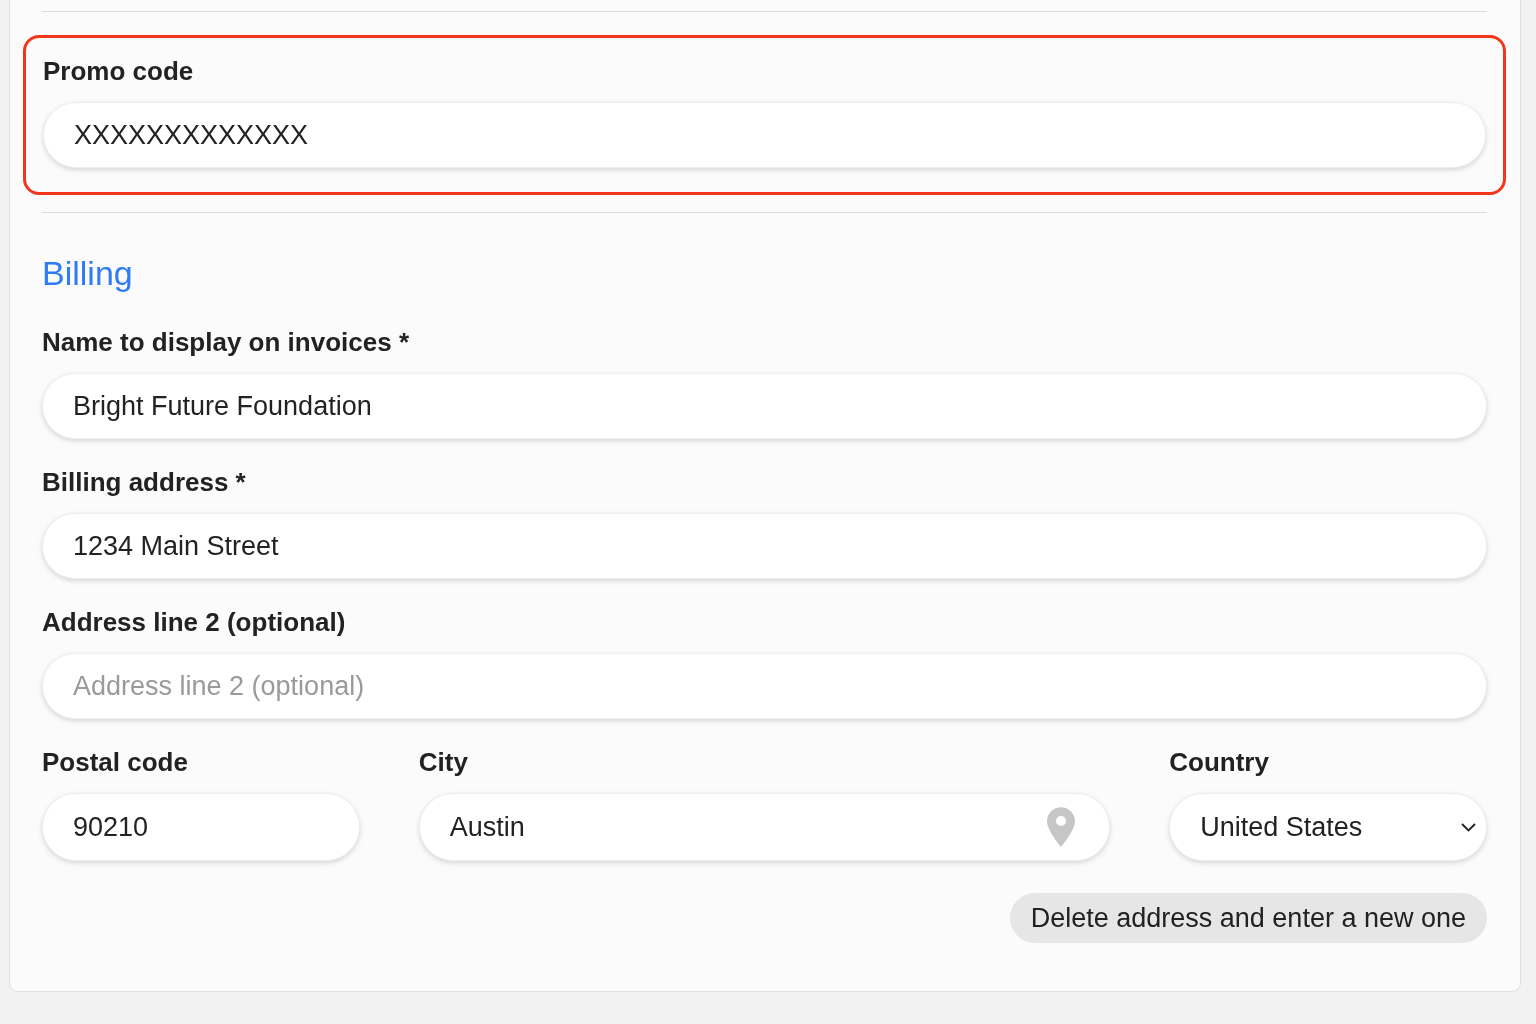 The width and height of the screenshot is (1536, 1024). I want to click on city-input: Austin, so click(764, 827).